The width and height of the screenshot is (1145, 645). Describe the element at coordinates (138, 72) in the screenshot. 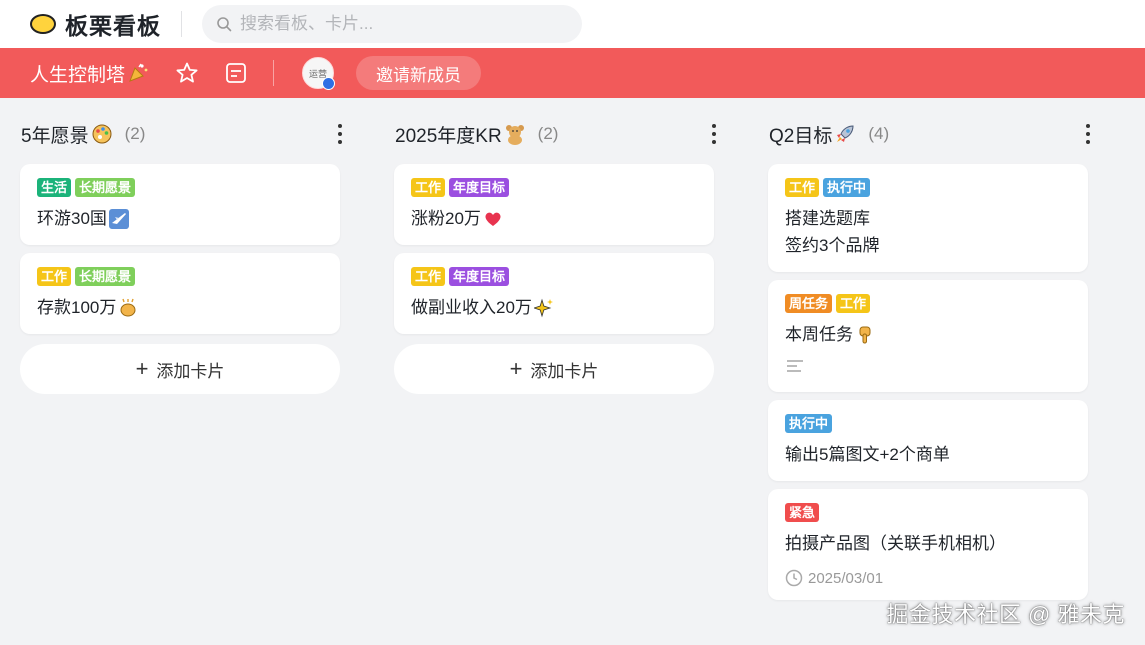

I see `party-popper-icon` at that location.